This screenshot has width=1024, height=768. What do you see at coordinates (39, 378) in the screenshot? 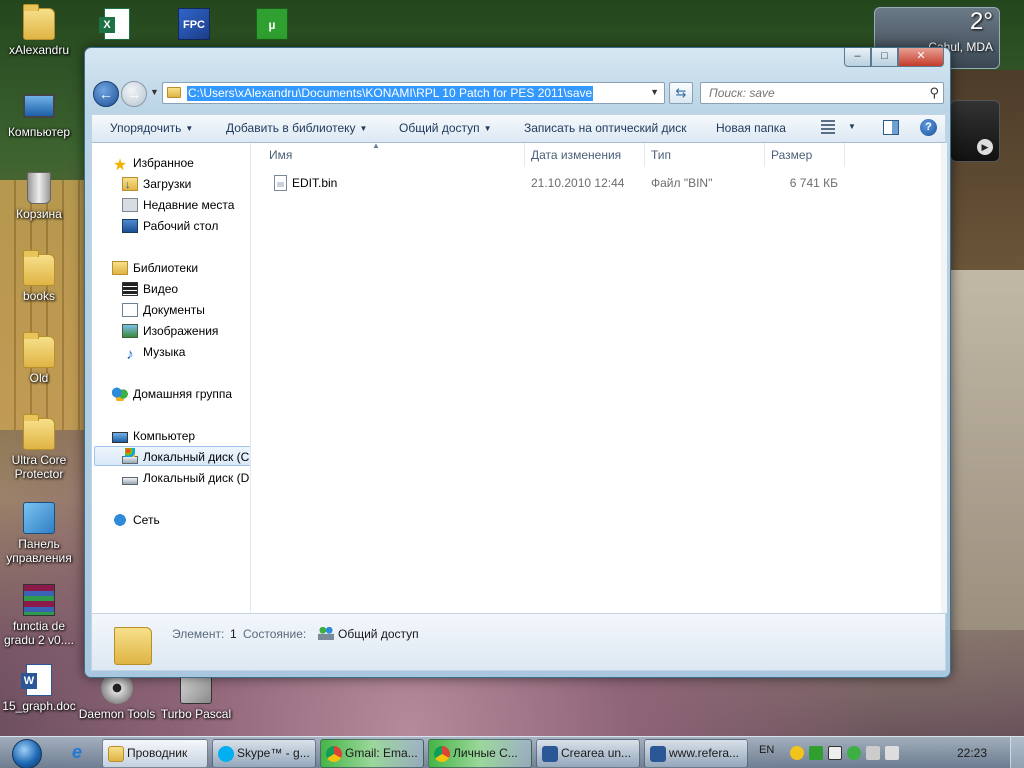
I see `desktop-icon-label: Old` at bounding box center [39, 378].